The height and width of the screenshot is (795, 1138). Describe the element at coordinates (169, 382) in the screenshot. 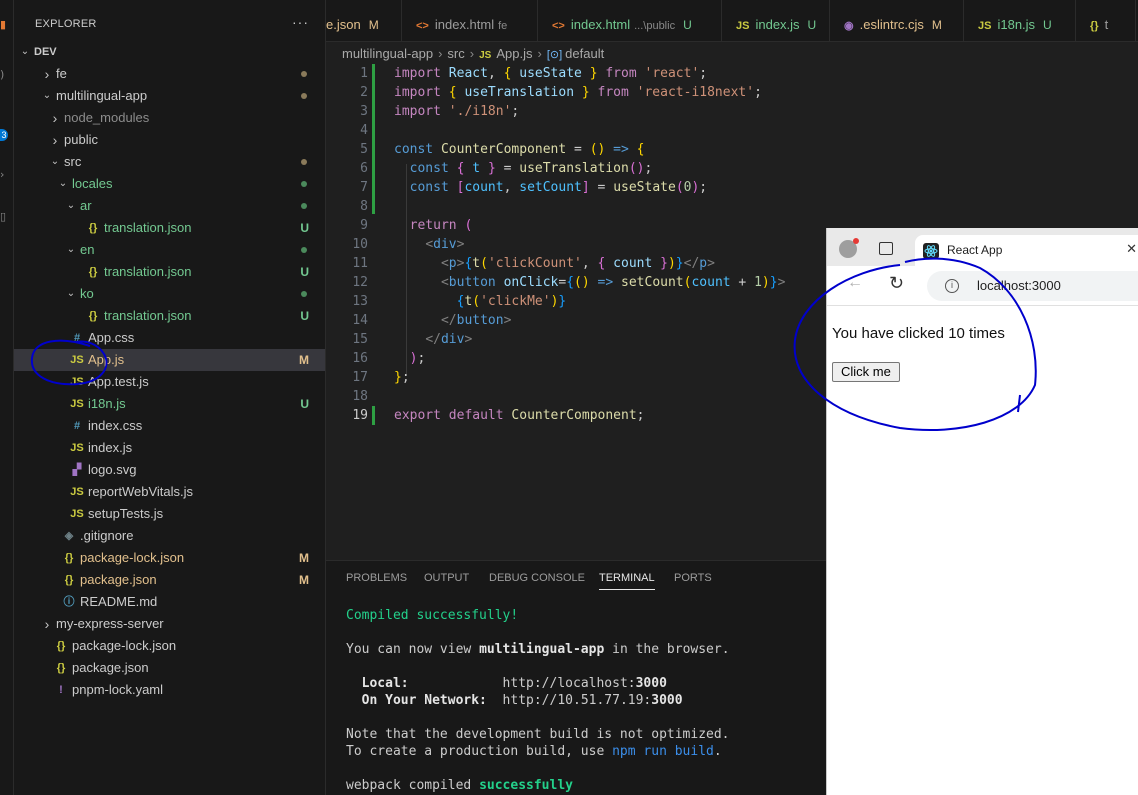

I see `tree-file: JS App.test.js` at that location.